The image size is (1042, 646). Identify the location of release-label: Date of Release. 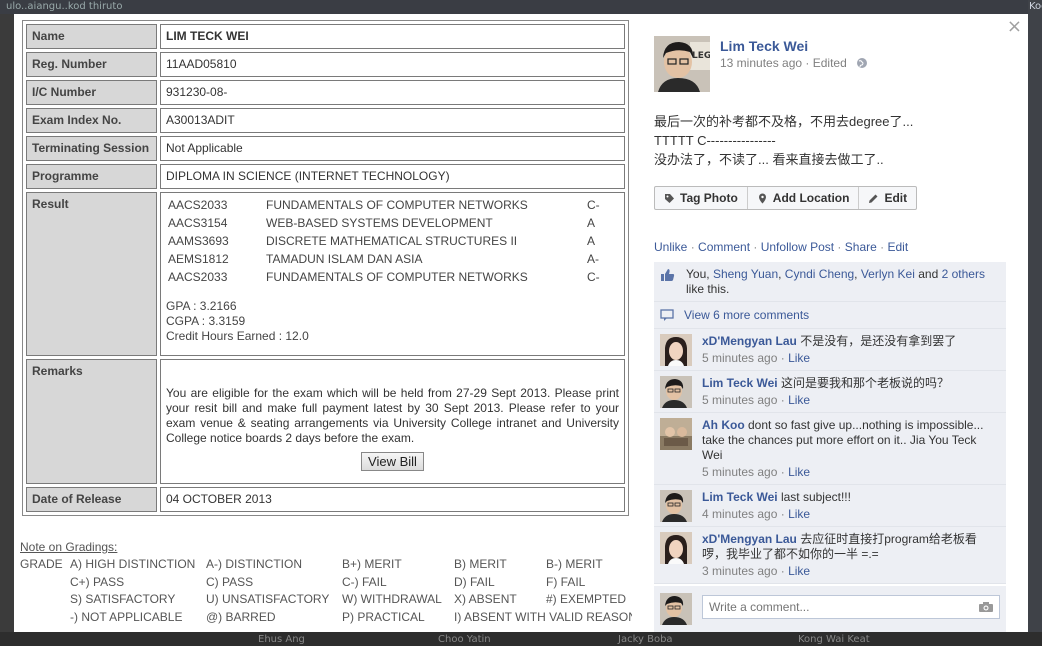
(91, 499).